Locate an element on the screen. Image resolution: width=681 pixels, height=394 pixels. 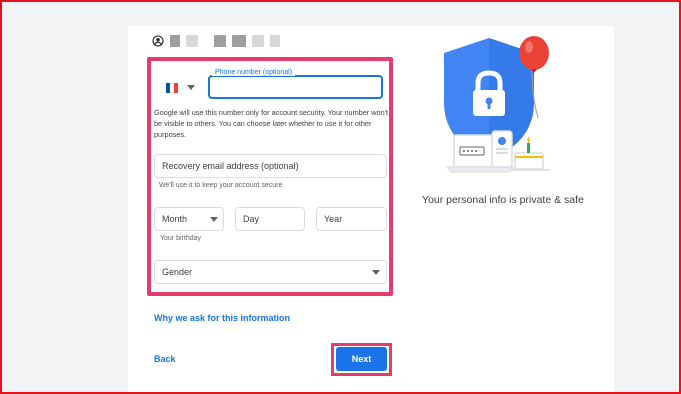
recovery-email-input: Recovery email address (optional) is located at coordinates (270, 166).